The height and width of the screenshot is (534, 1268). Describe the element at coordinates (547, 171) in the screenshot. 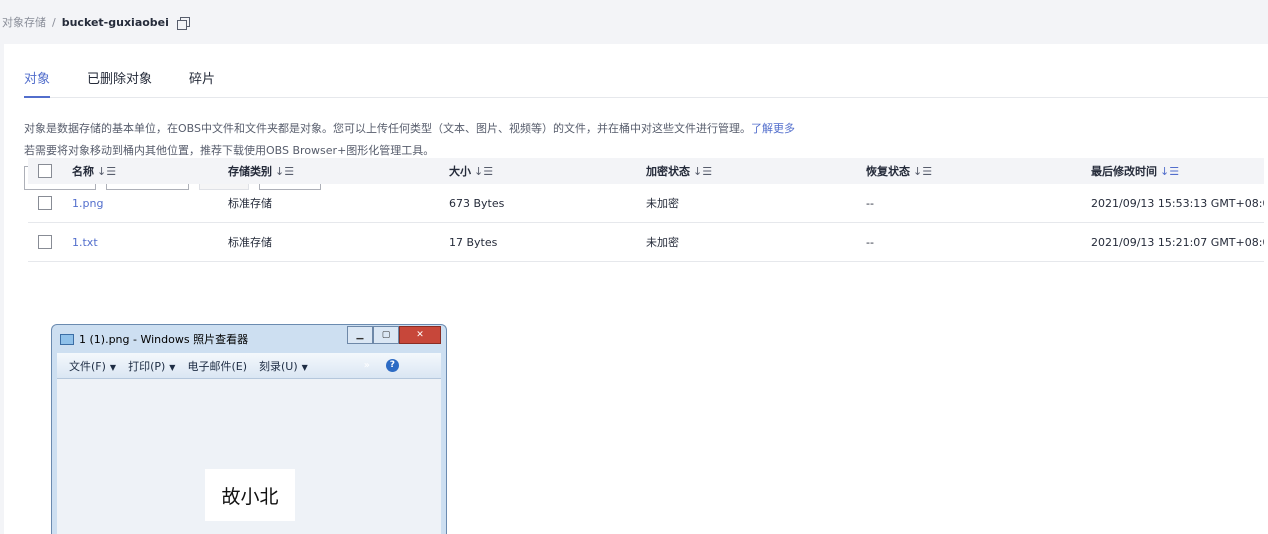

I see `header-size: 大小 ↓☰` at that location.